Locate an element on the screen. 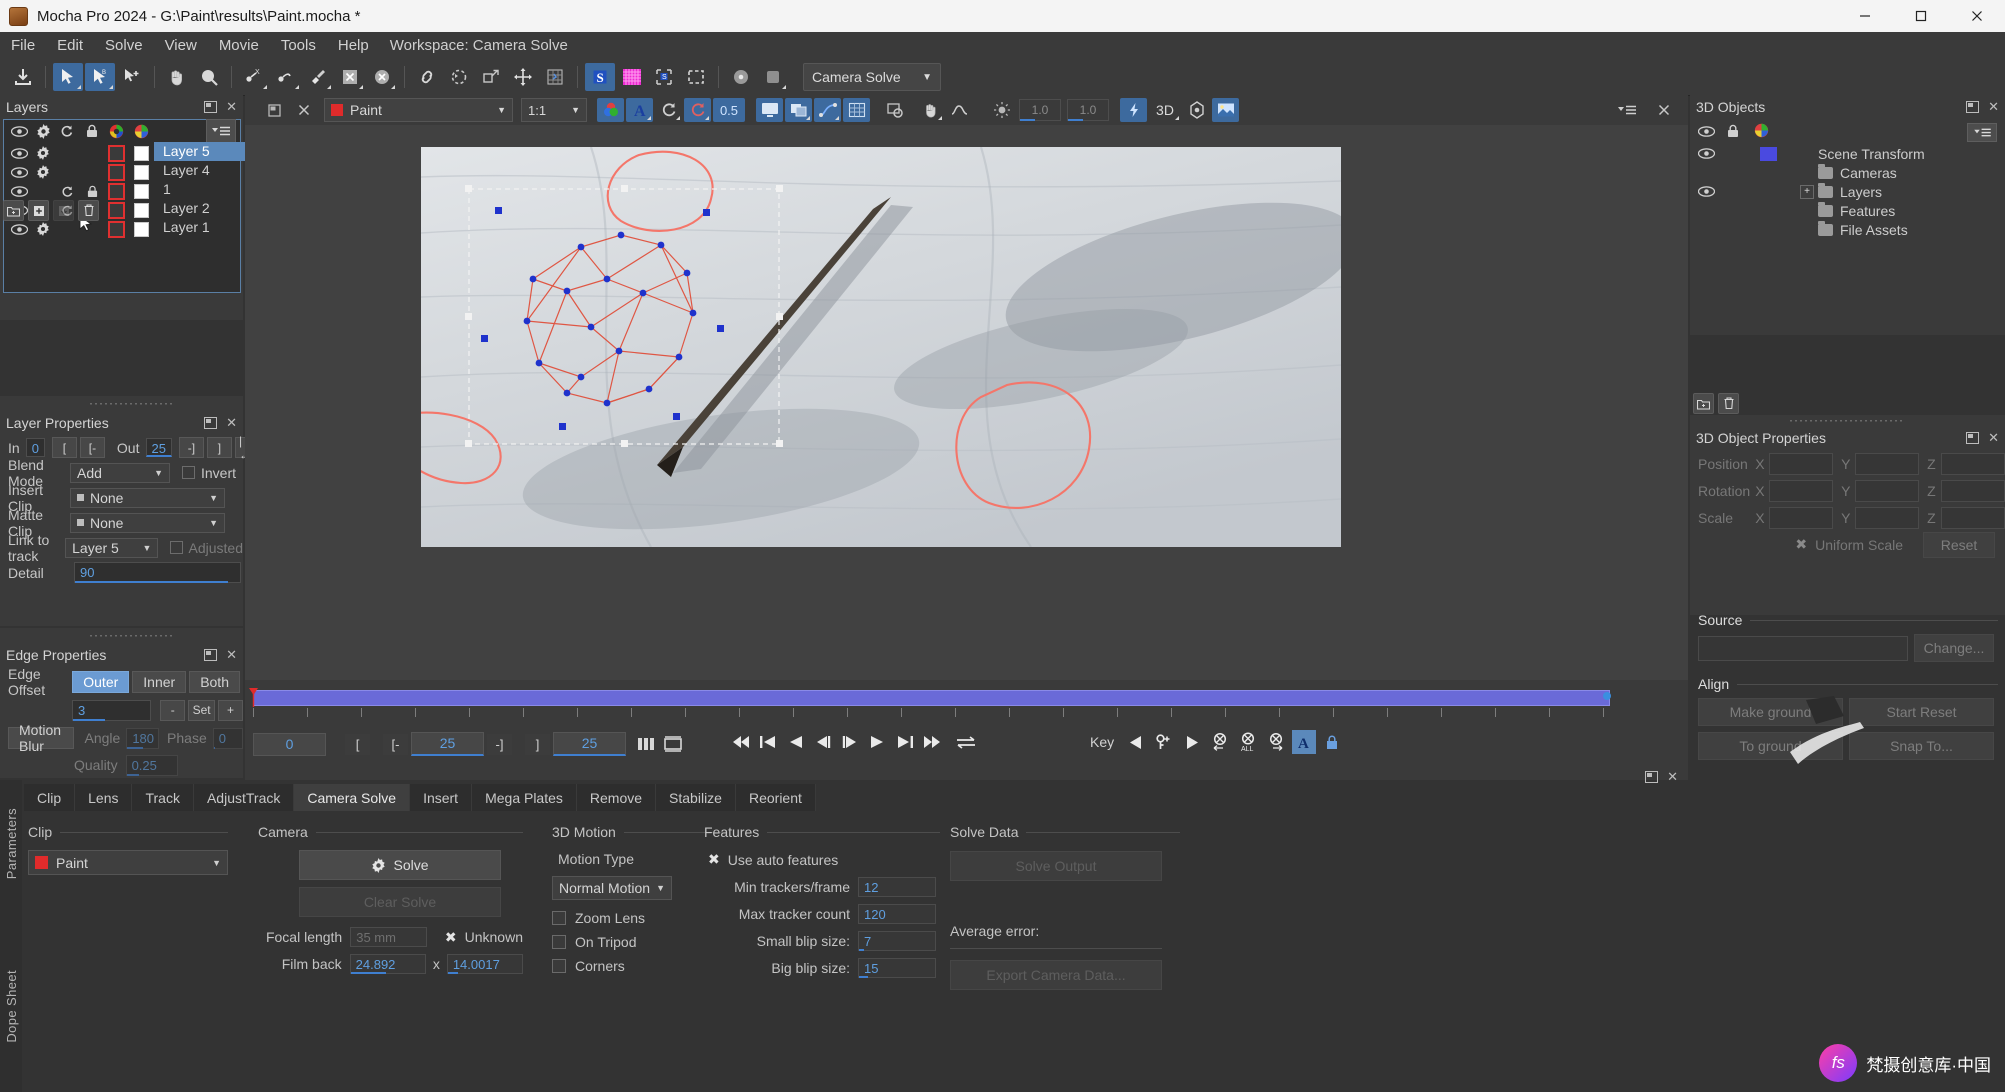 This screenshot has height=1092, width=2005. source-field is located at coordinates (1803, 648).